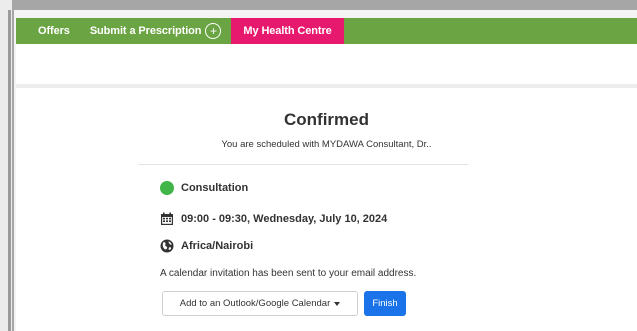 Image resolution: width=637 pixels, height=331 pixels. Describe the element at coordinates (326, 64) in the screenshot. I see `header-banner` at that location.